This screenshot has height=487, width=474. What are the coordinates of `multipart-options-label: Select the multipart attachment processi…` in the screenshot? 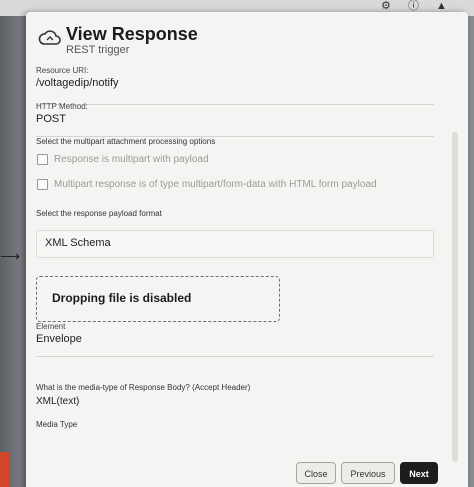 It's located at (126, 141).